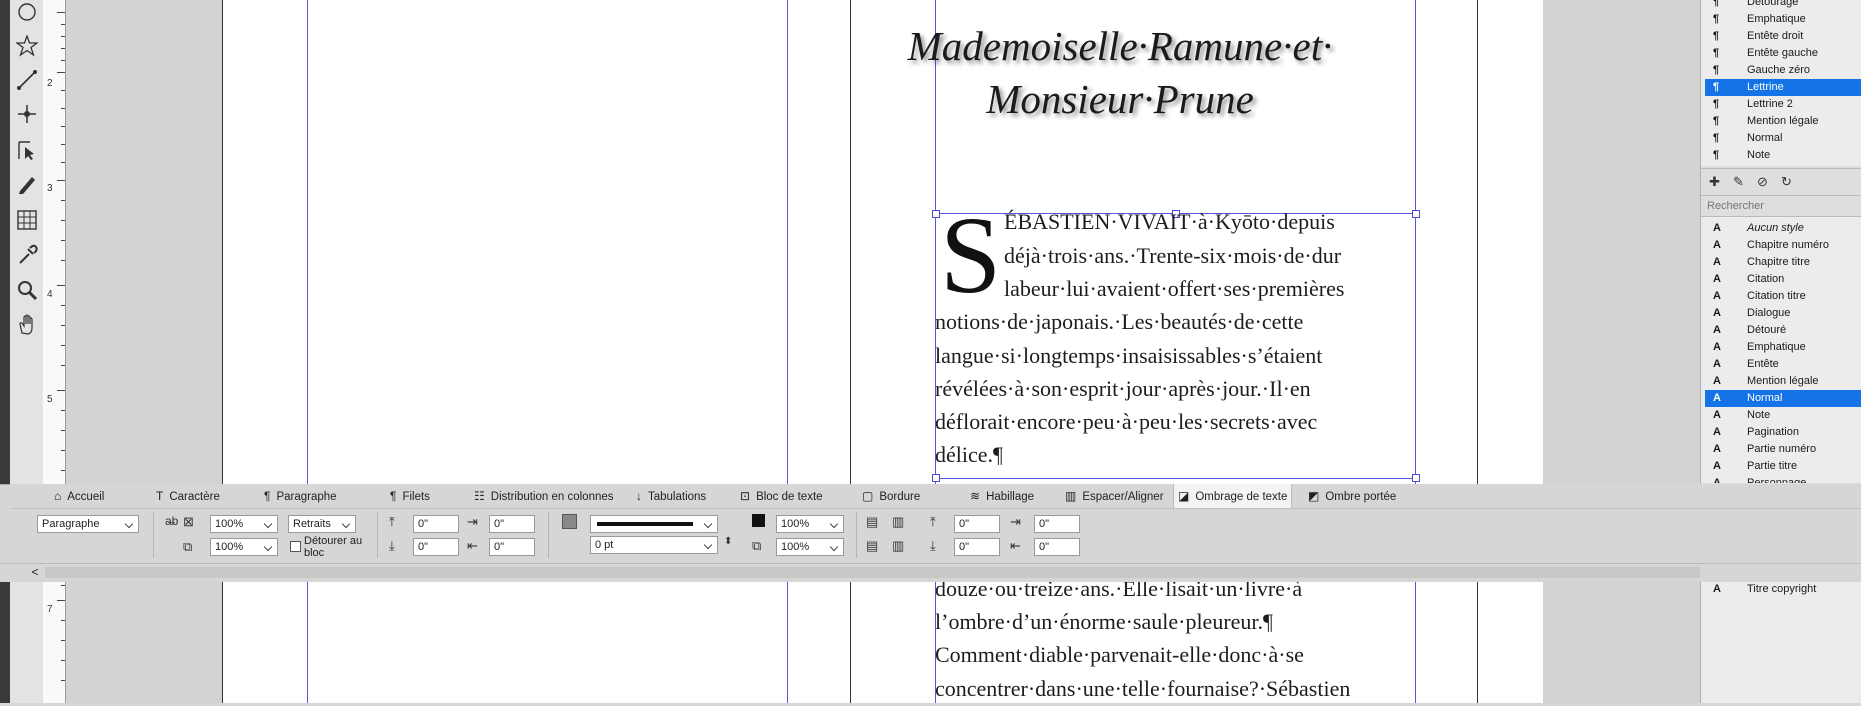  What do you see at coordinates (27, 255) in the screenshot?
I see `eyedropper-tool-icon` at bounding box center [27, 255].